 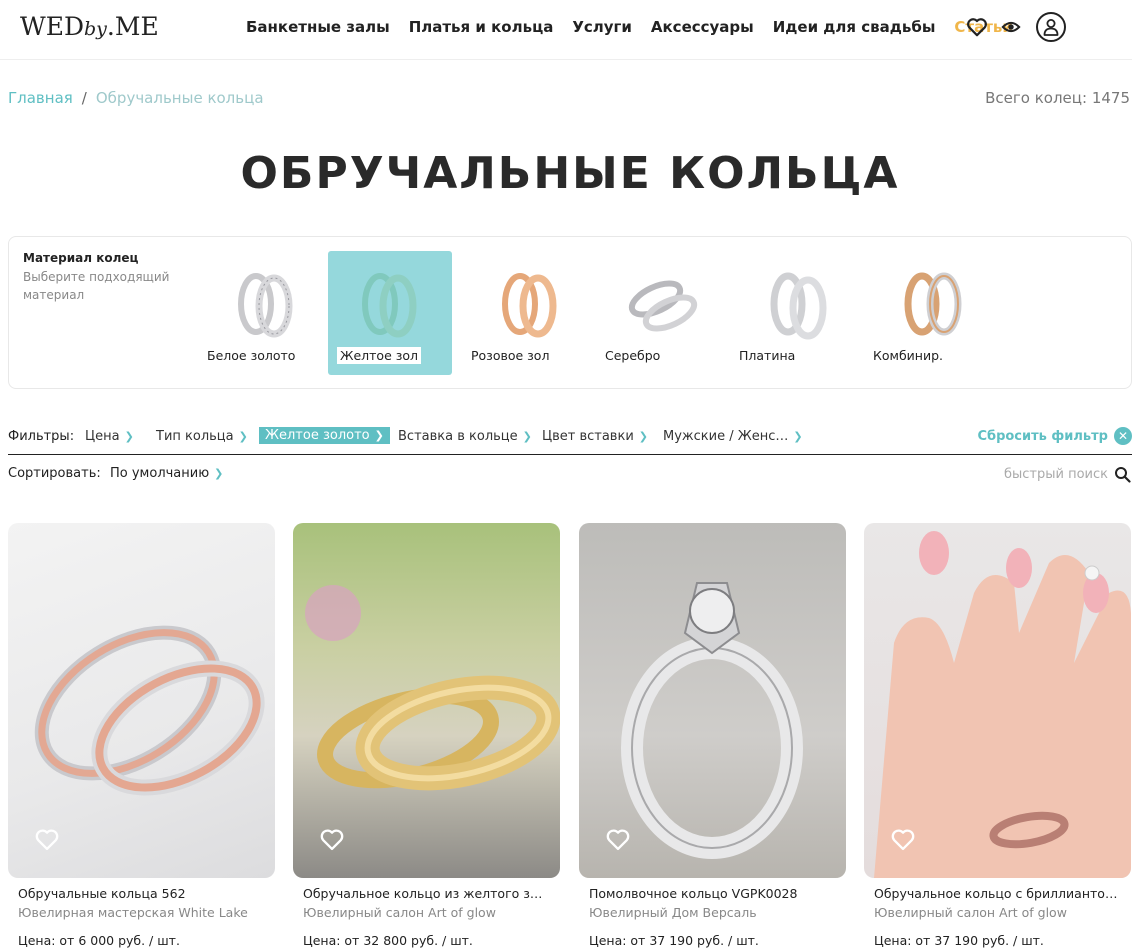 I want to click on material-yellow-gold: Желтое зол, so click(x=390, y=313).